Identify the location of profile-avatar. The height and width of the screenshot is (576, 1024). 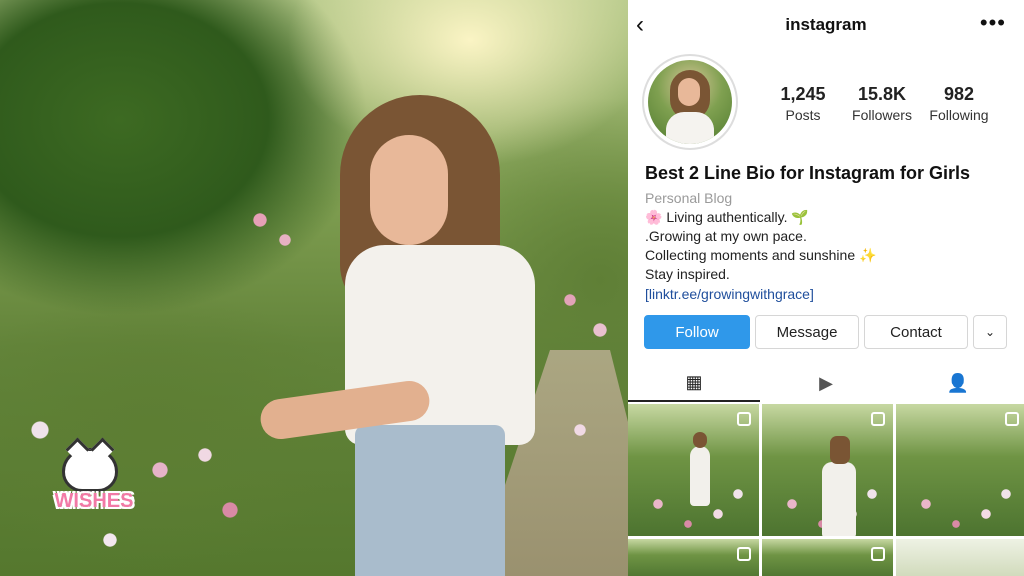
(690, 102).